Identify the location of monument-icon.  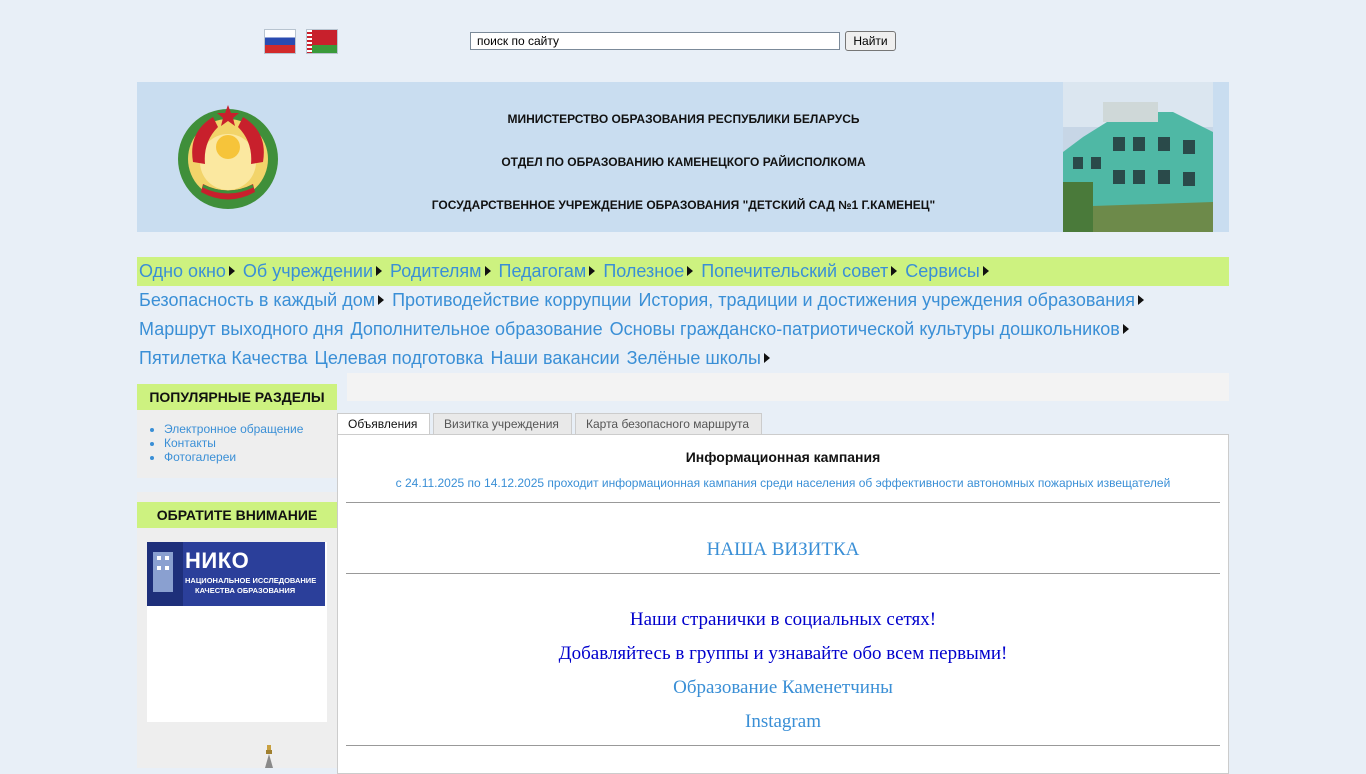
(269, 756).